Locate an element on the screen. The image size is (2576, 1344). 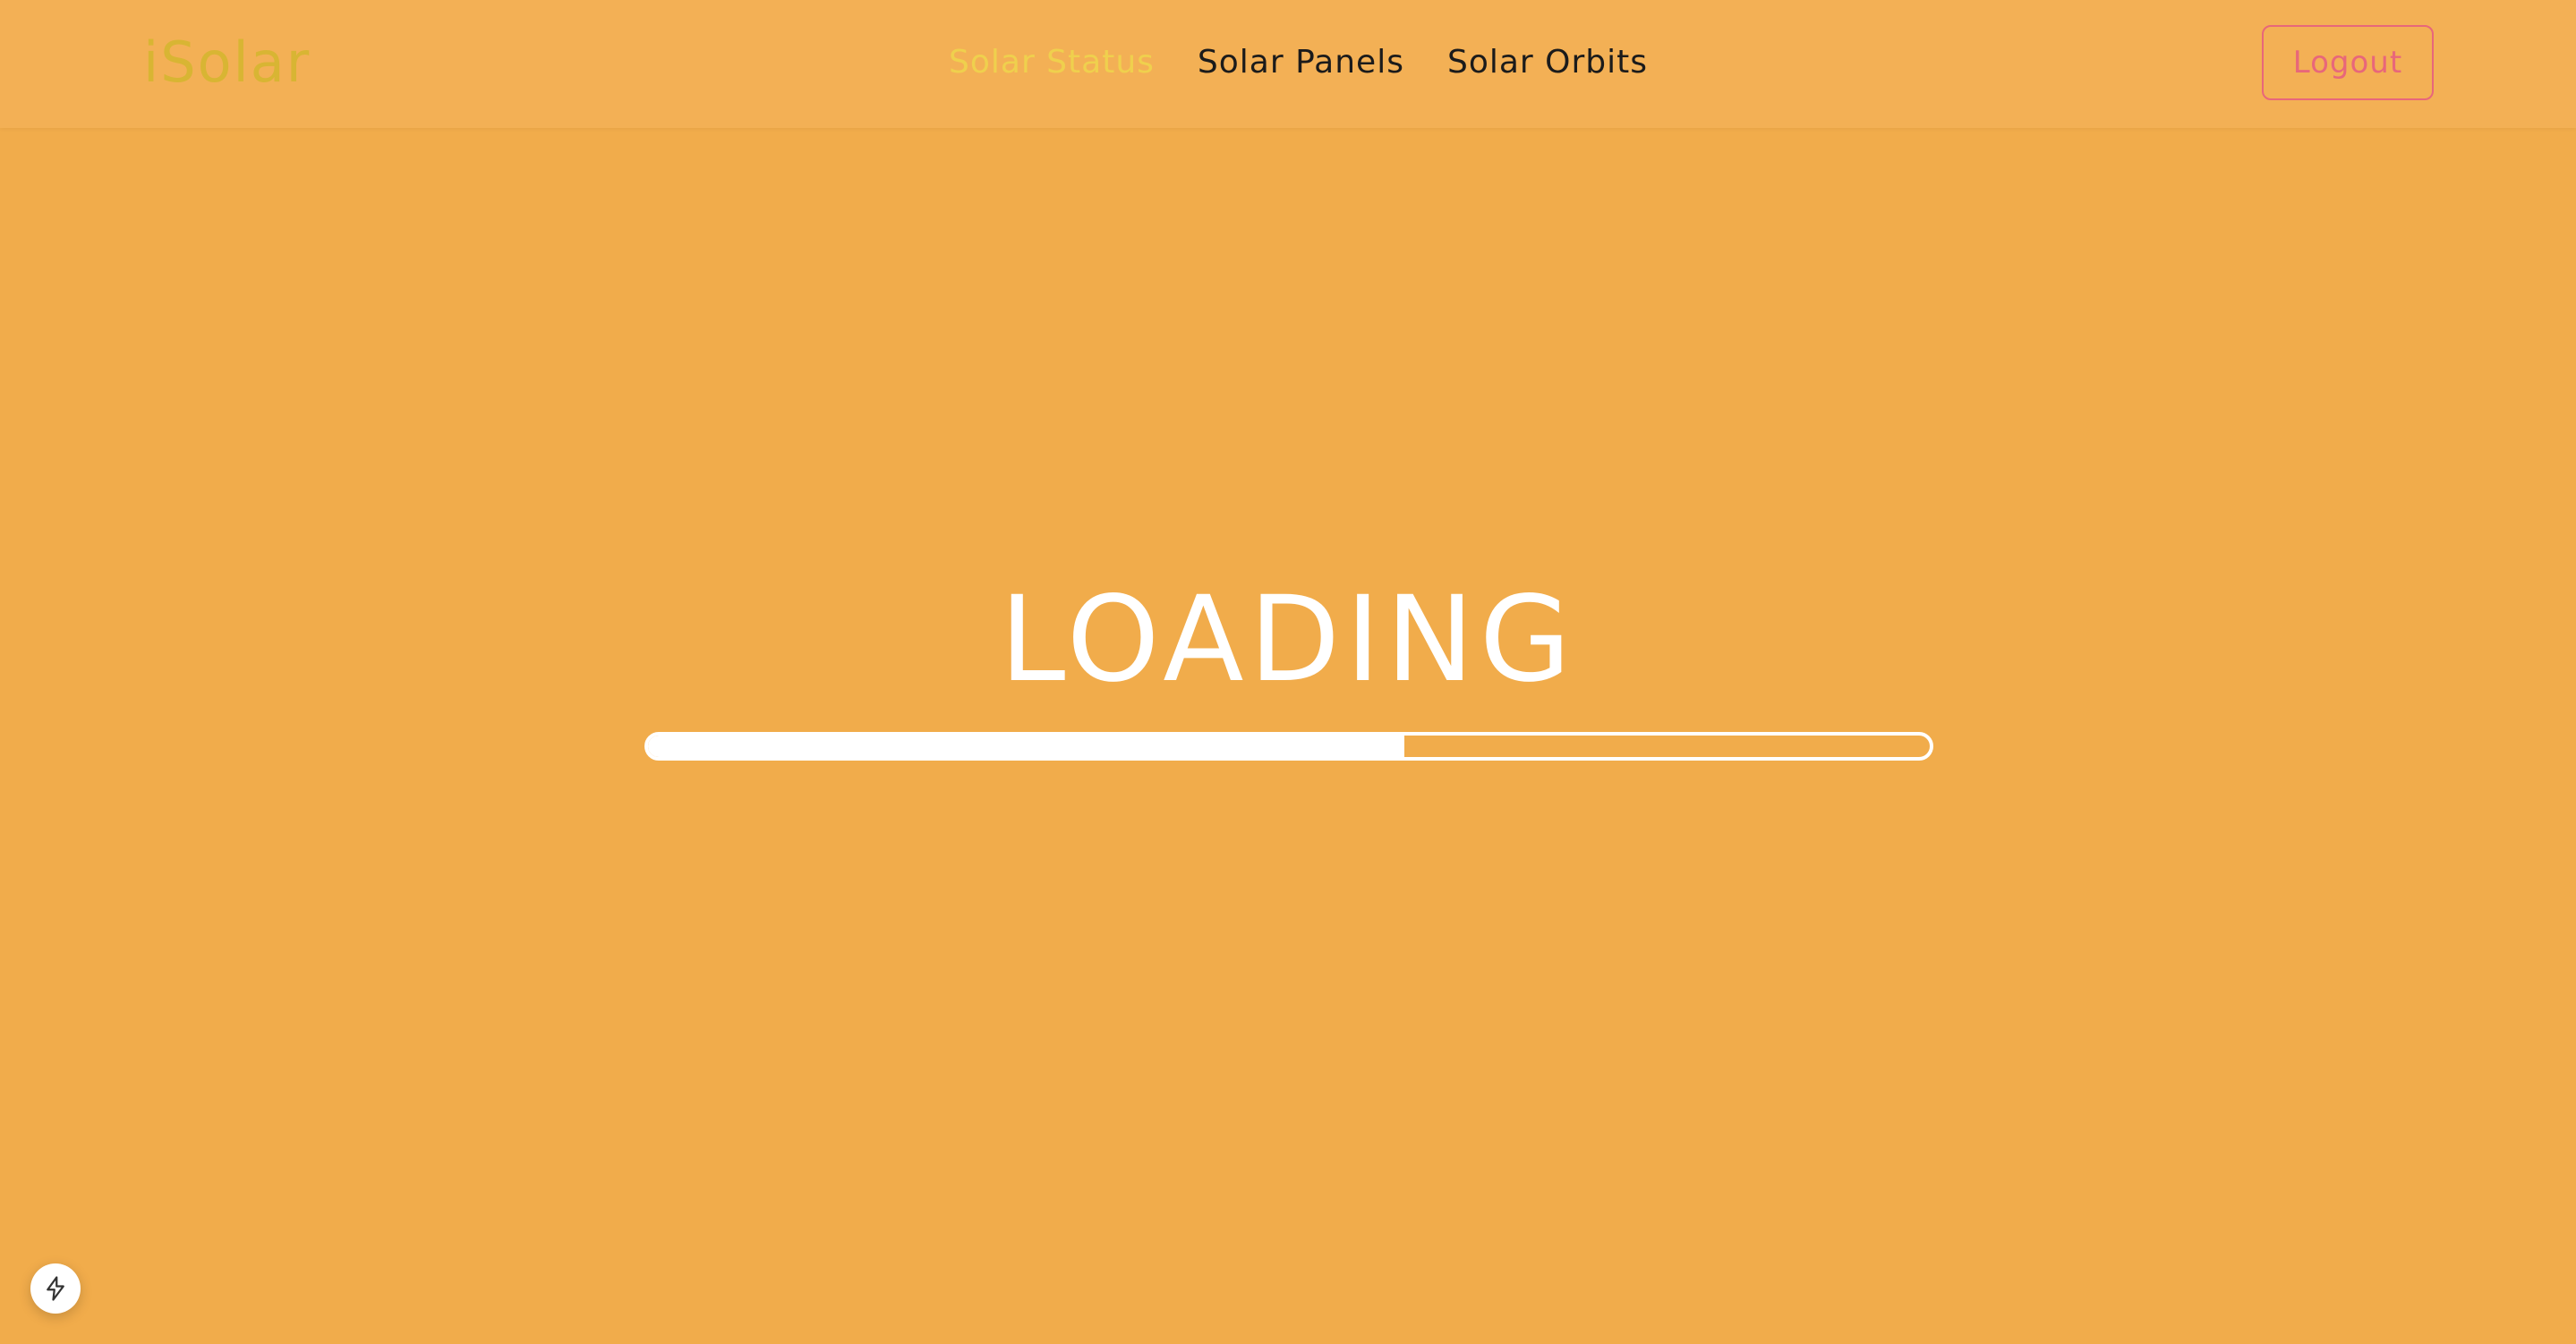
main-nav: Solar Status Solar Panels Solar Orbits is located at coordinates (1298, 62).